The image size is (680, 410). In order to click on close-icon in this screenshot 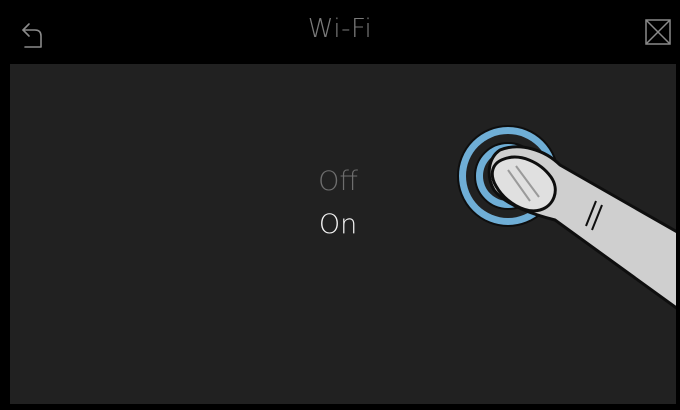, I will do `click(658, 32)`.